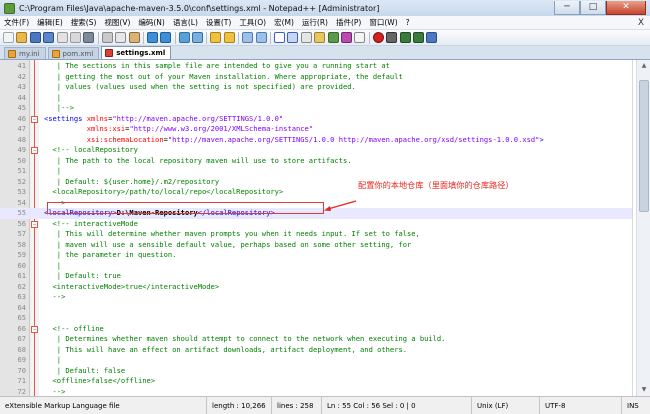 This screenshot has height=414, width=650. What do you see at coordinates (316, 308) in the screenshot?
I see `code-line: 64` at bounding box center [316, 308].